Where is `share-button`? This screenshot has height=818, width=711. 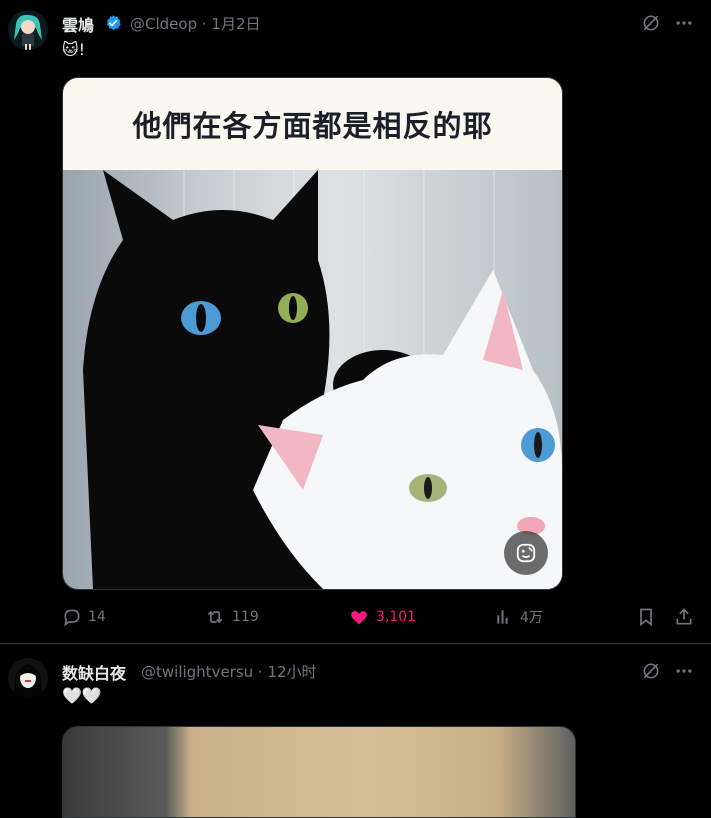
share-button is located at coordinates (684, 617).